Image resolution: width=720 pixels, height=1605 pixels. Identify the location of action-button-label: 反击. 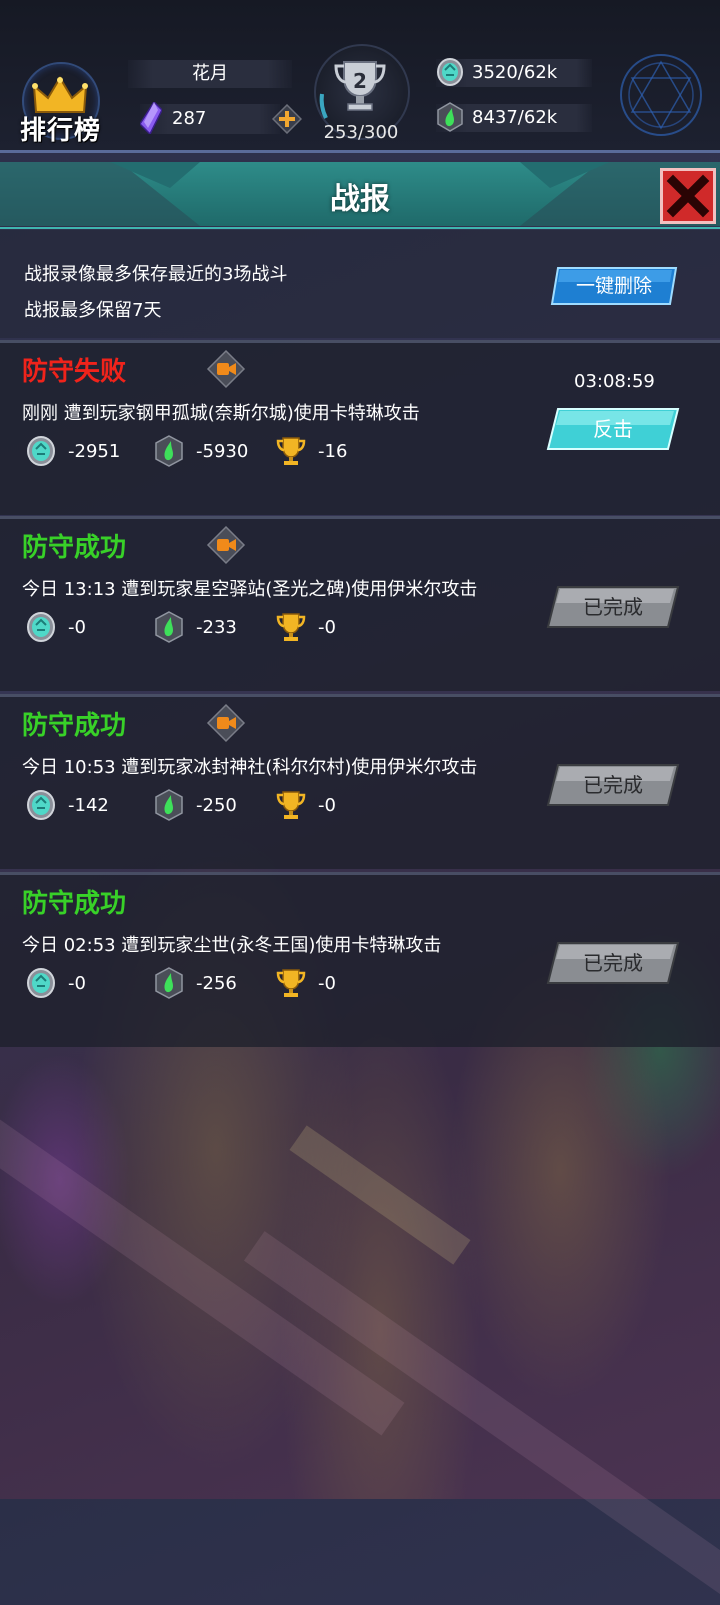
(613, 429).